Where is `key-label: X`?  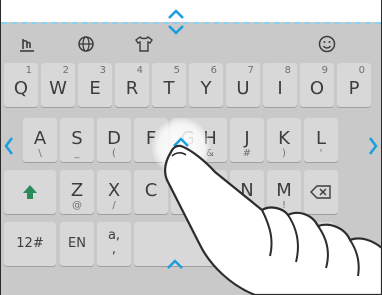 key-label: X is located at coordinates (114, 190).